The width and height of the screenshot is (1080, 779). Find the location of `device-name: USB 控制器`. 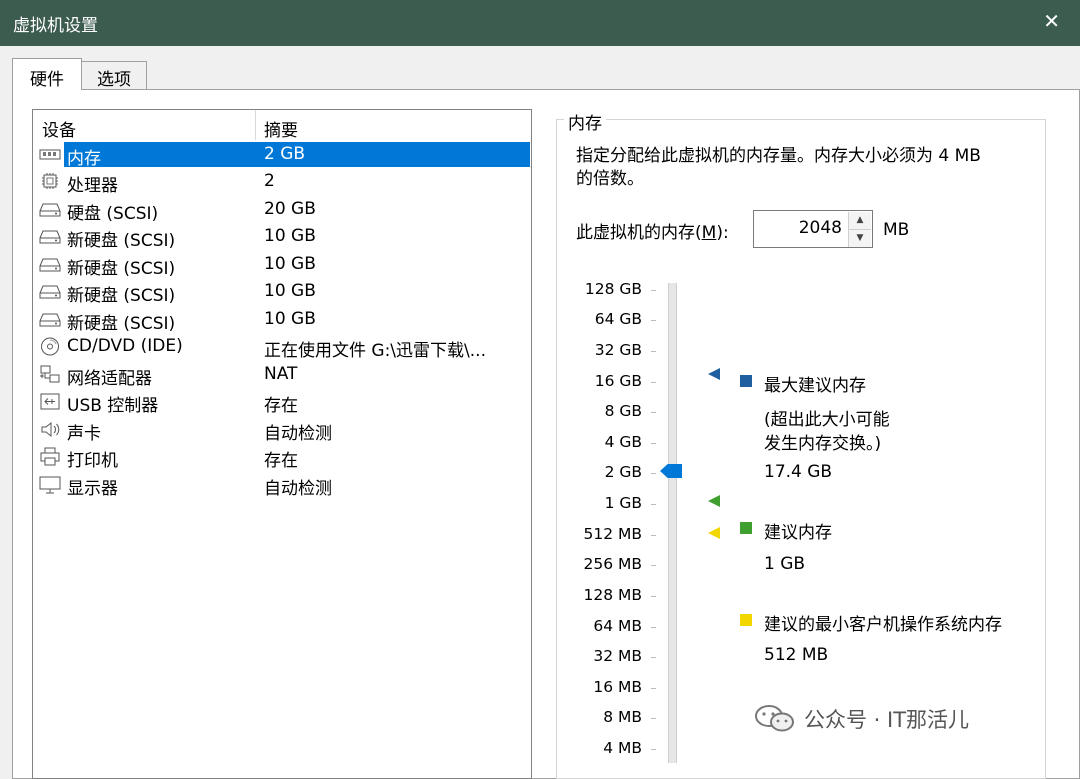

device-name: USB 控制器 is located at coordinates (113, 406).